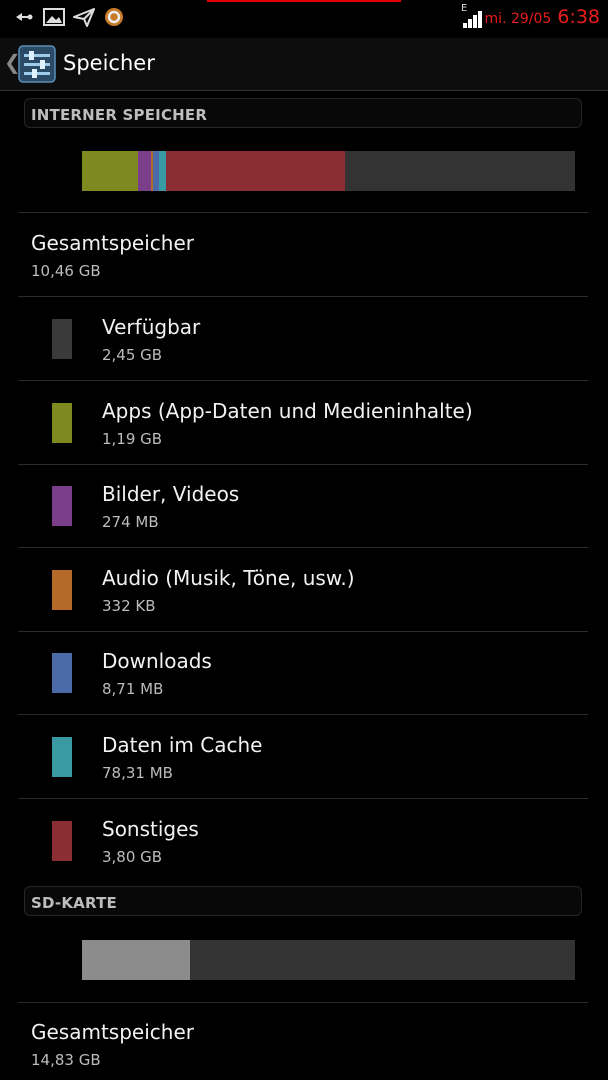 This screenshot has width=608, height=1080. Describe the element at coordinates (578, 17) in the screenshot. I see `status-time: 6:38` at that location.